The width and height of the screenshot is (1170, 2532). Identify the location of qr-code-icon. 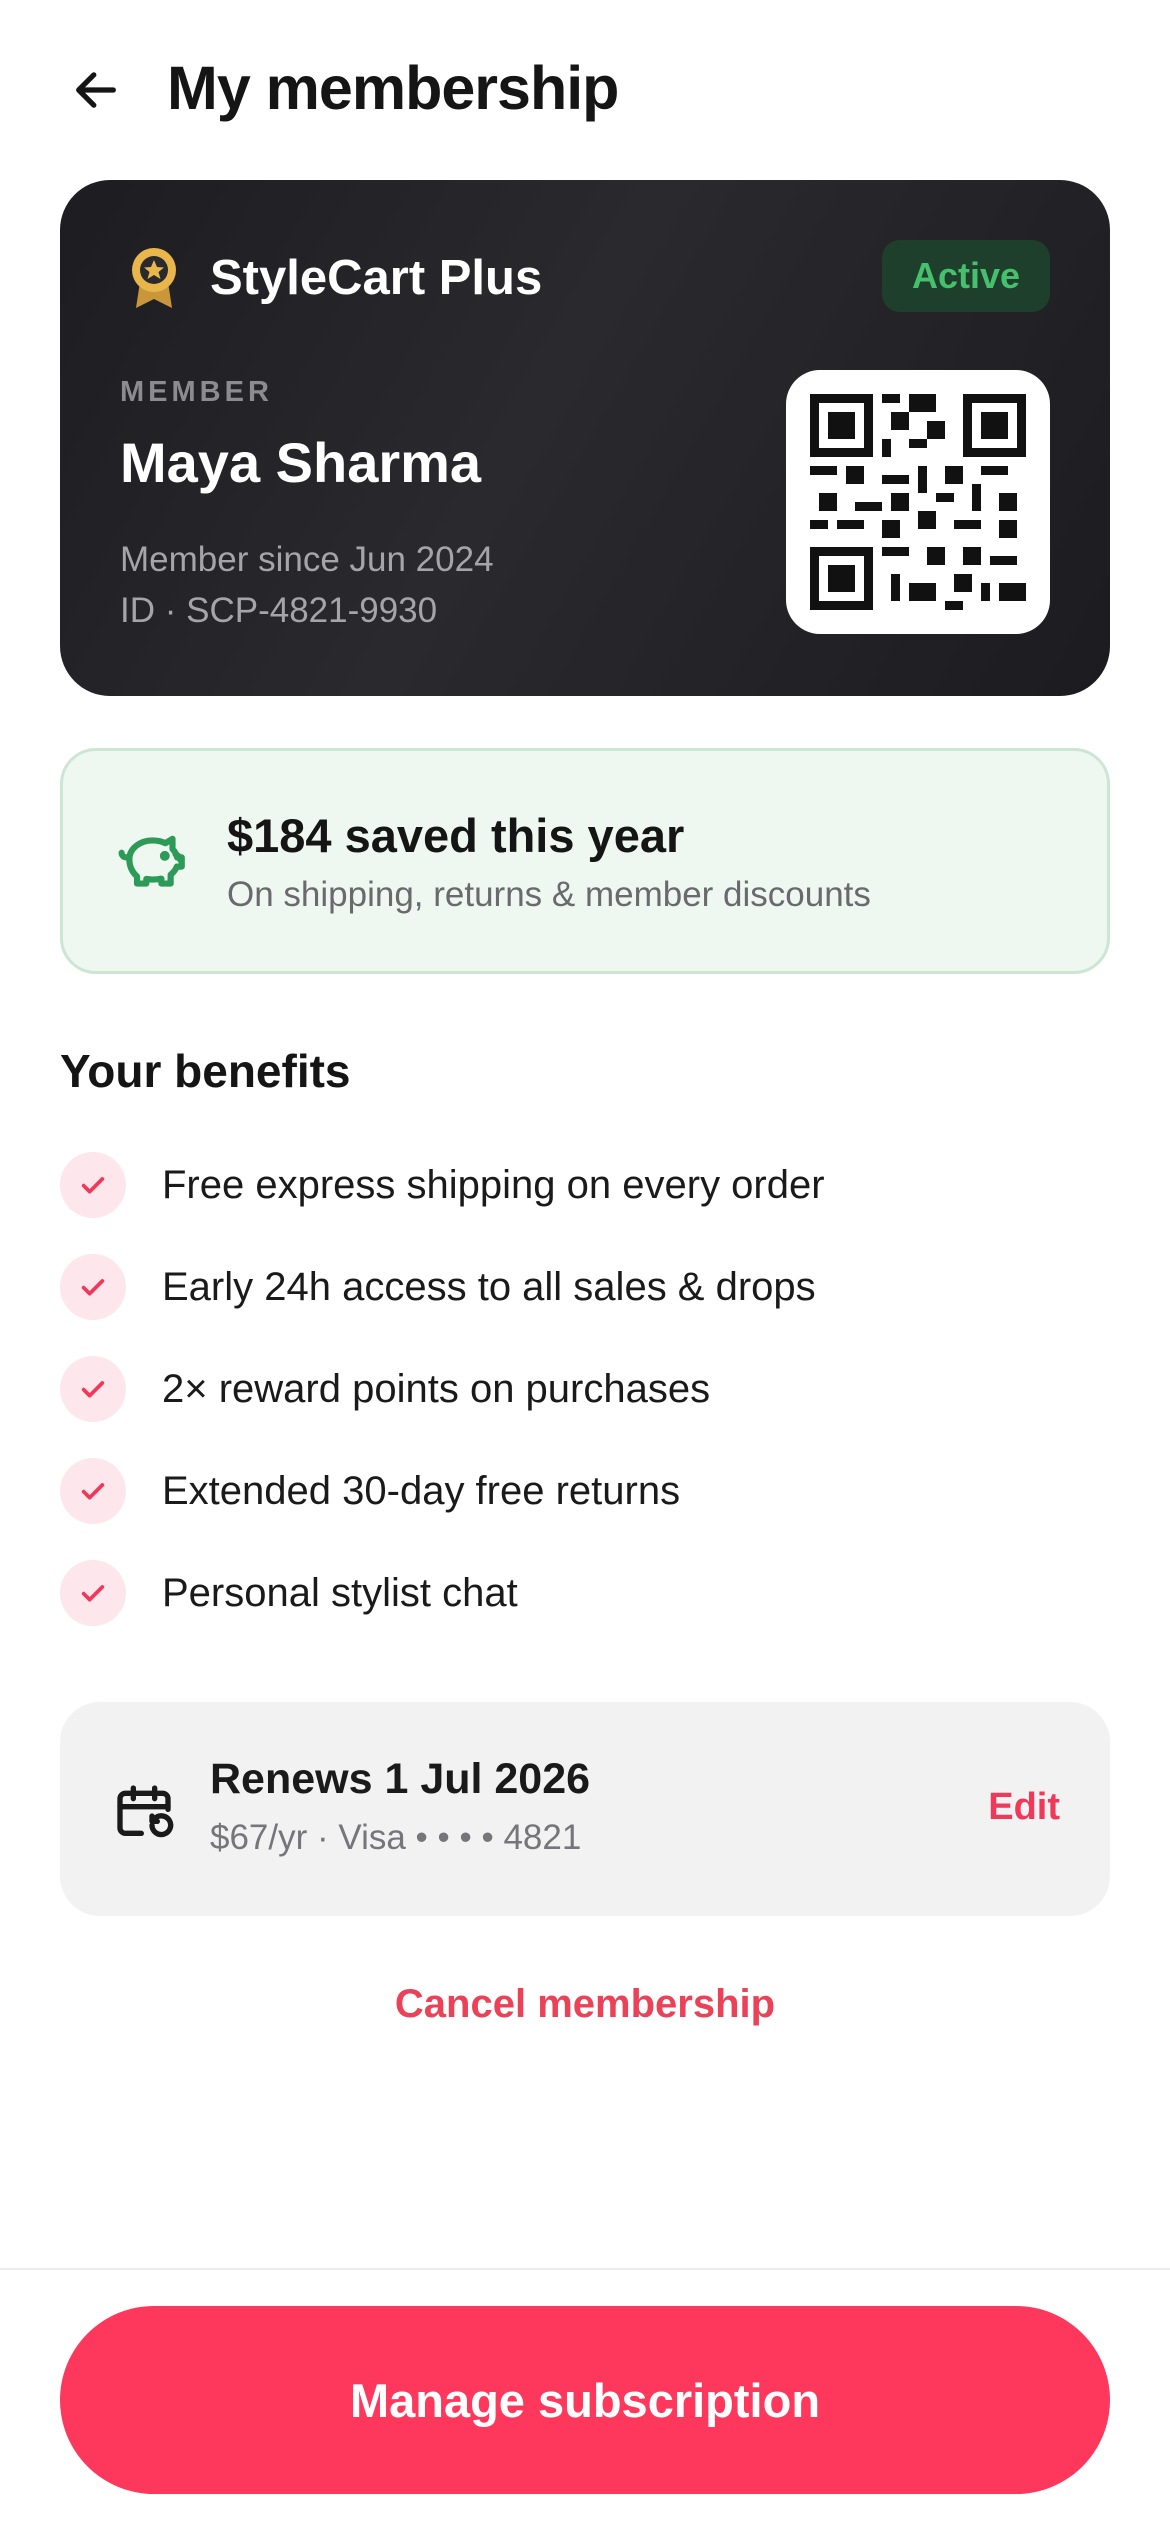
(918, 502).